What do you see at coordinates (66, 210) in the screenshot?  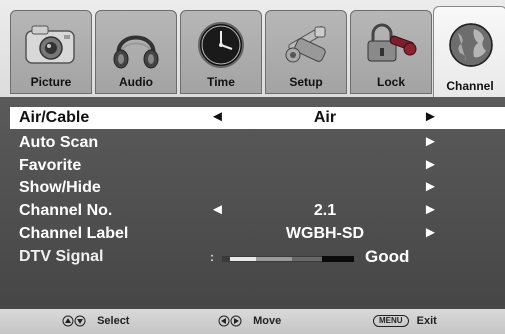 I see `menu-item-label: Channel No.` at bounding box center [66, 210].